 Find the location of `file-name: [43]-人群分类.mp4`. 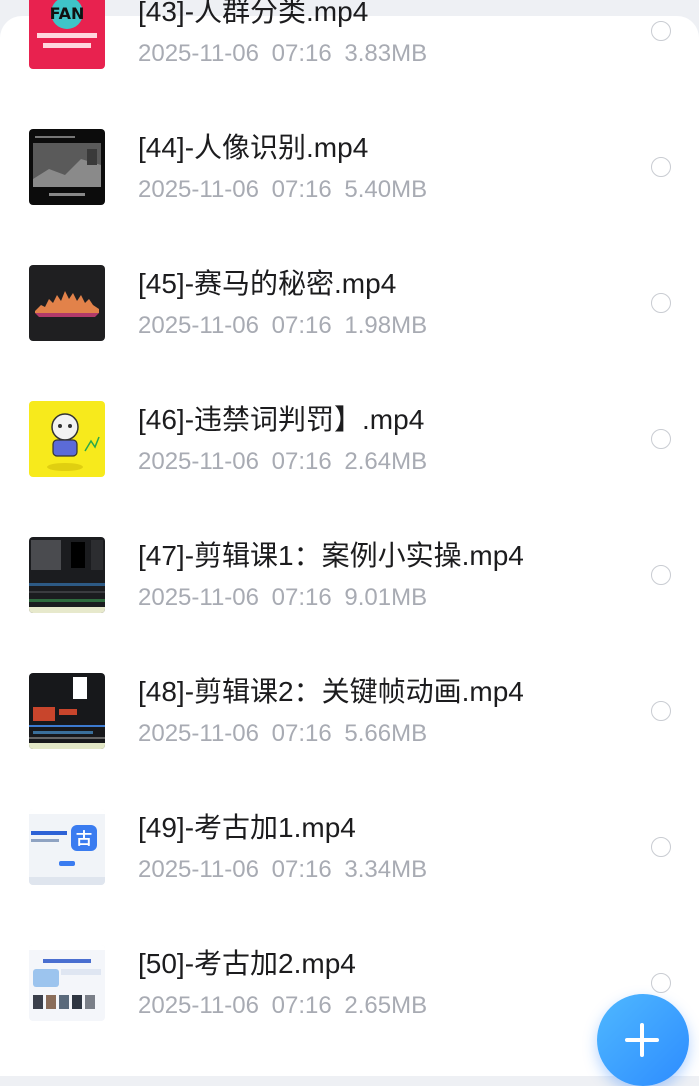

file-name: [43]-人群分类.mp4 is located at coordinates (253, 13).